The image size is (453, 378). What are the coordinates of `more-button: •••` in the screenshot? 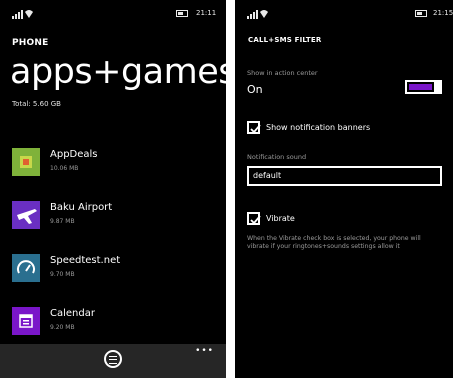 It's located at (204, 351).